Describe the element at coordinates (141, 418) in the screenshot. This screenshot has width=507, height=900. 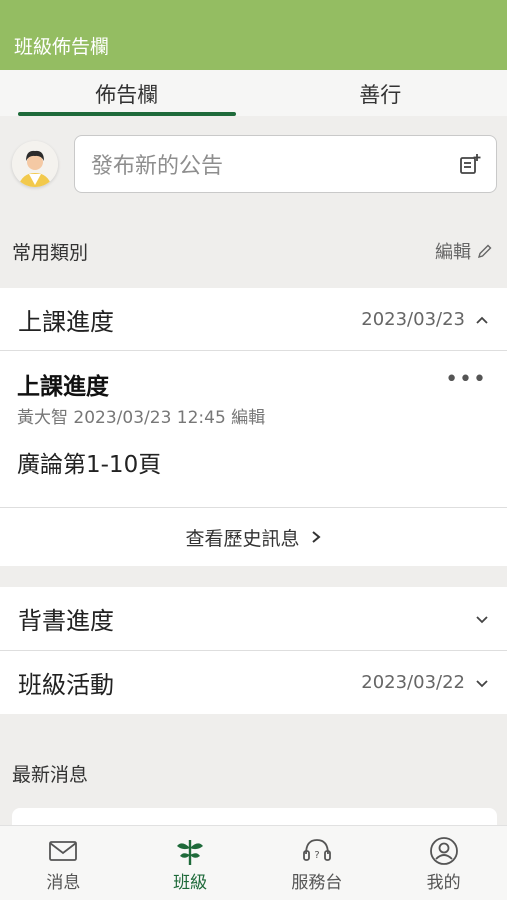
I see `post-meta: 黃大智 2023/03/23 12:45 編輯` at that location.